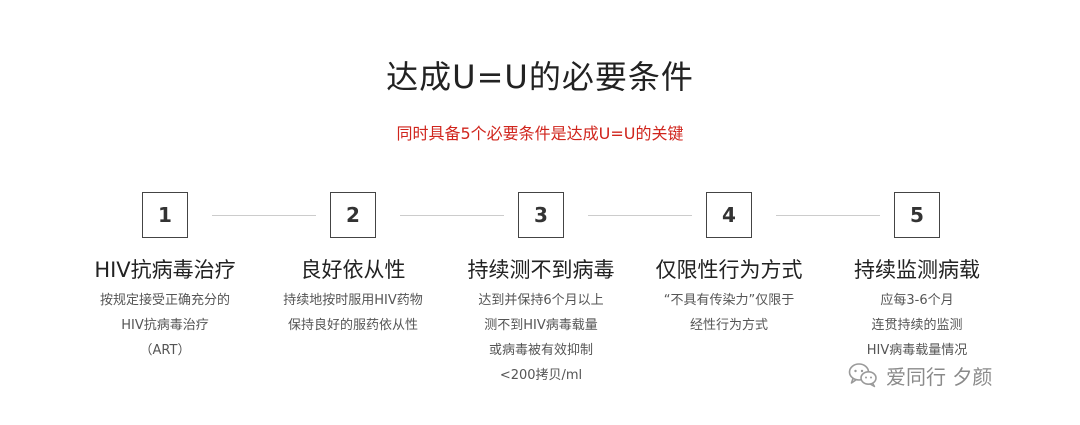 This screenshot has height=425, width=1080. What do you see at coordinates (353, 313) in the screenshot?
I see `step-description: 持续地按时服用HIV药物 保持良好的服药依从性` at bounding box center [353, 313].